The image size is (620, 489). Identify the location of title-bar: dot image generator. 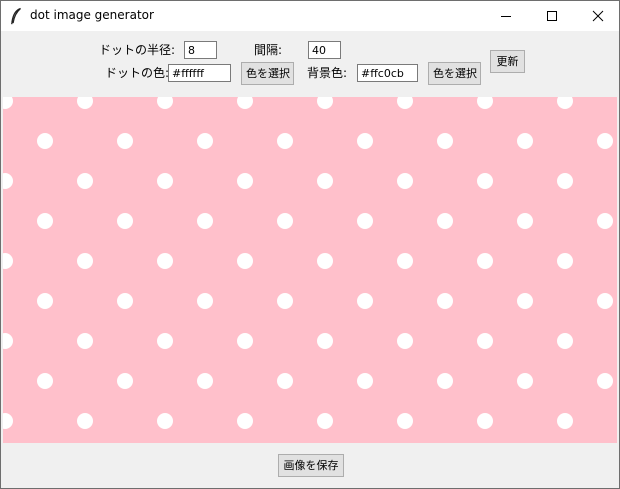
(310, 16).